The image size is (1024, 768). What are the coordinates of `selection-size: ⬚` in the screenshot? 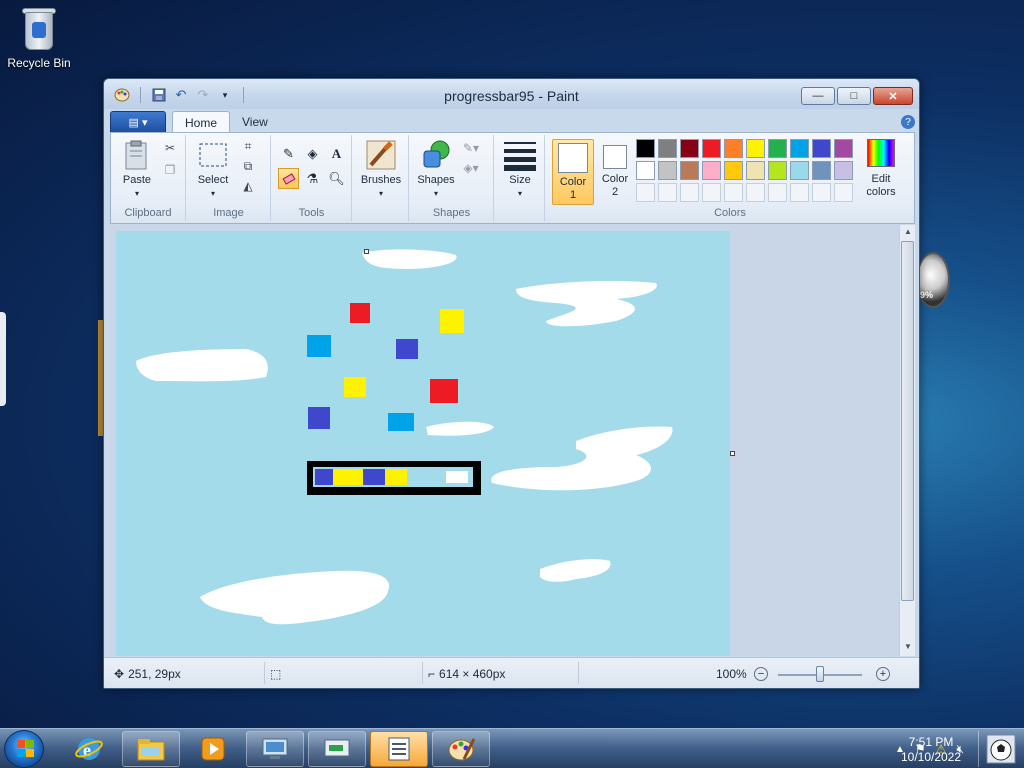 It's located at (277, 674).